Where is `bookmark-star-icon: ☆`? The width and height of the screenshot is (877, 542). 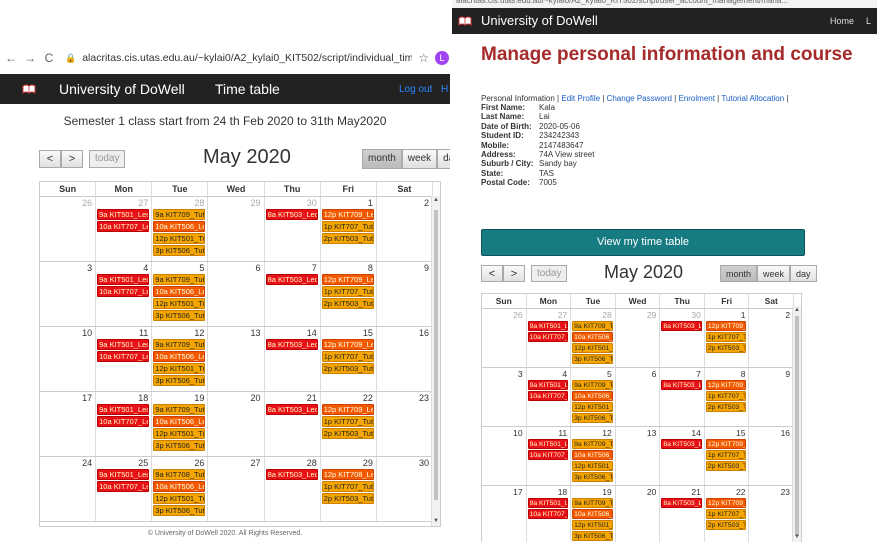 bookmark-star-icon: ☆ is located at coordinates (423, 58).